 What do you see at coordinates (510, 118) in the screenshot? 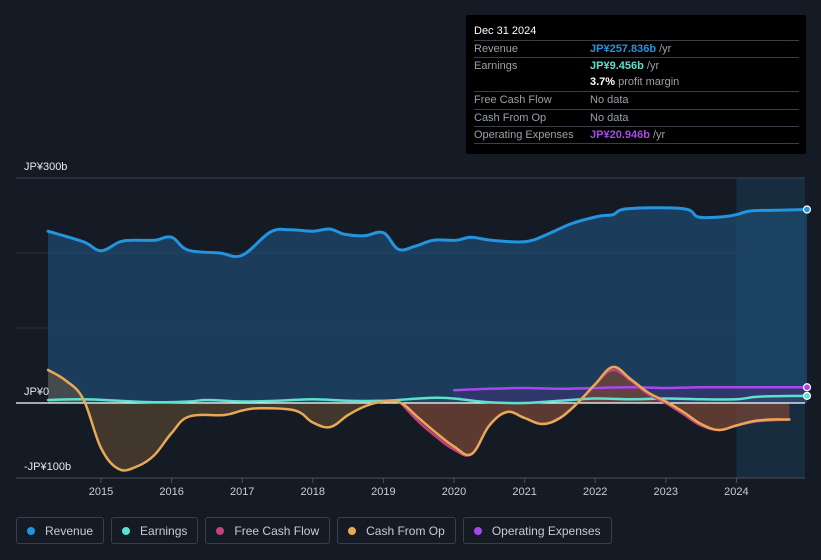
I see `tooltip-row-label: Cash From Op` at bounding box center [510, 118].